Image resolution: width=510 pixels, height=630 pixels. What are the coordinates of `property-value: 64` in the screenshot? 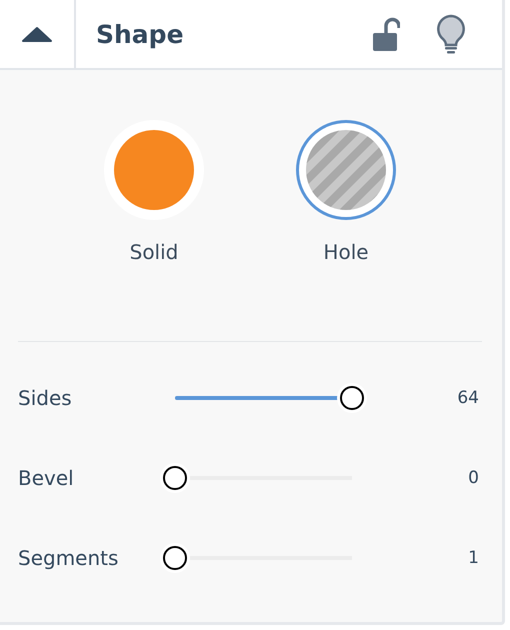 It's located at (468, 398).